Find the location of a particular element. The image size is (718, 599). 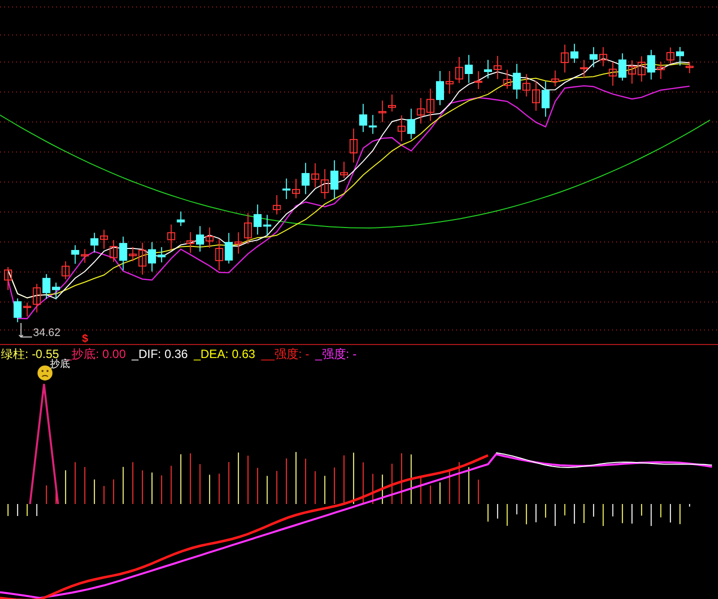

legend-item: _抄底: 0.00 is located at coordinates (95, 353).